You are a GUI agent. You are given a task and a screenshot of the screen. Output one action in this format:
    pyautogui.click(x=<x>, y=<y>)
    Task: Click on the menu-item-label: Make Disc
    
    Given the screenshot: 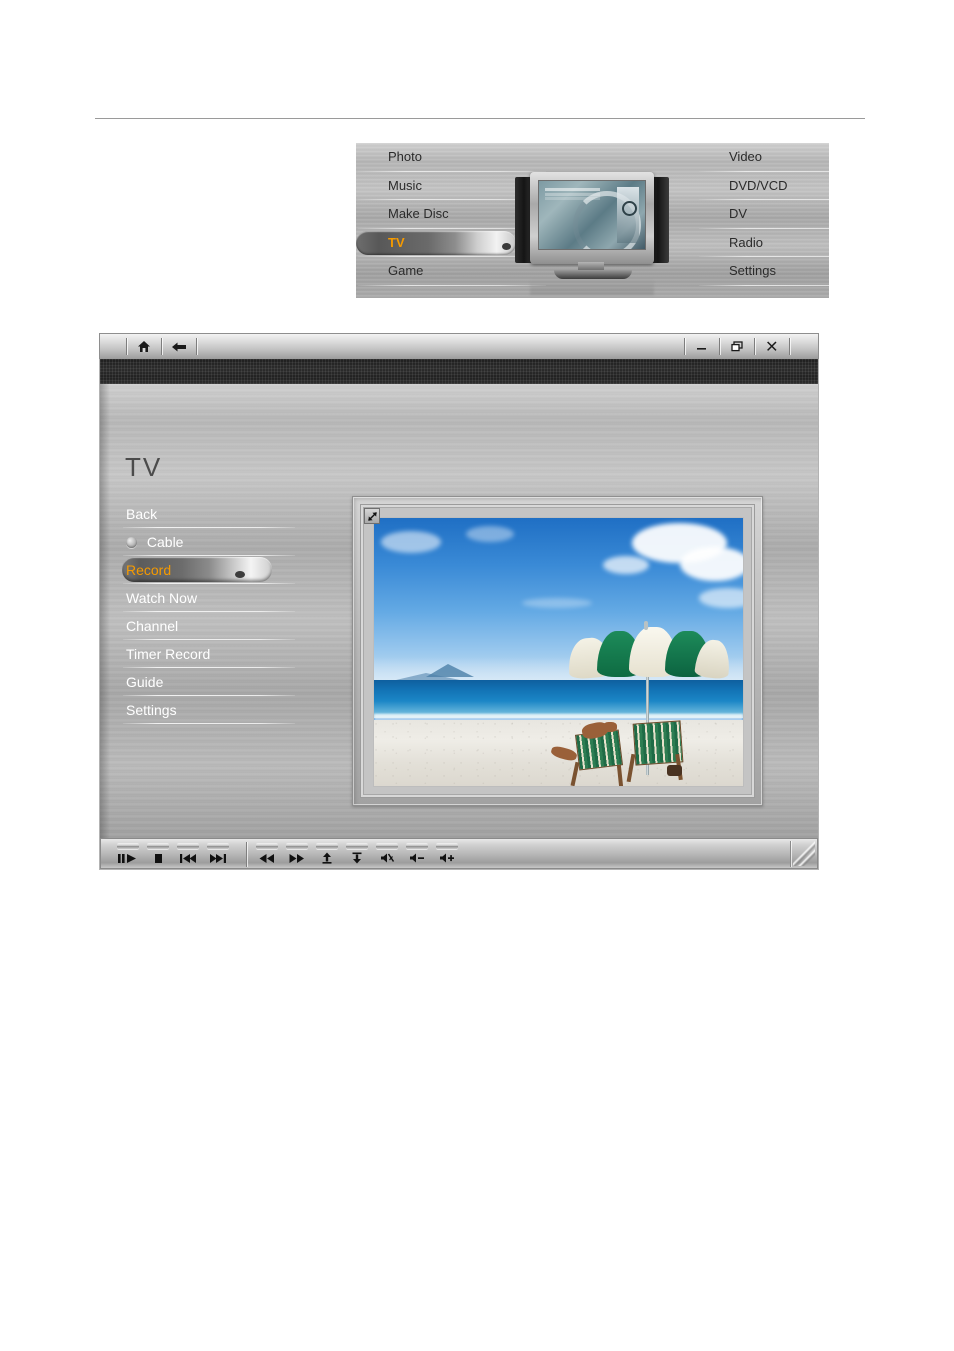 What is the action you would take?
    pyautogui.click(x=418, y=214)
    